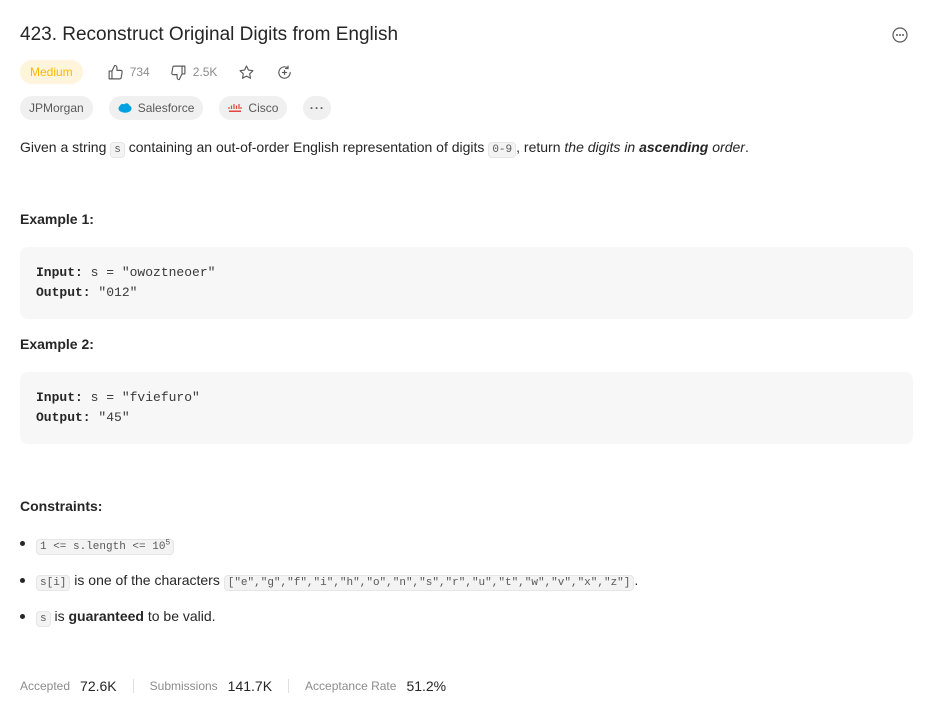 Image resolution: width=933 pixels, height=709 pixels. Describe the element at coordinates (61, 506) in the screenshot. I see `constraints-title: Constraints:` at that location.